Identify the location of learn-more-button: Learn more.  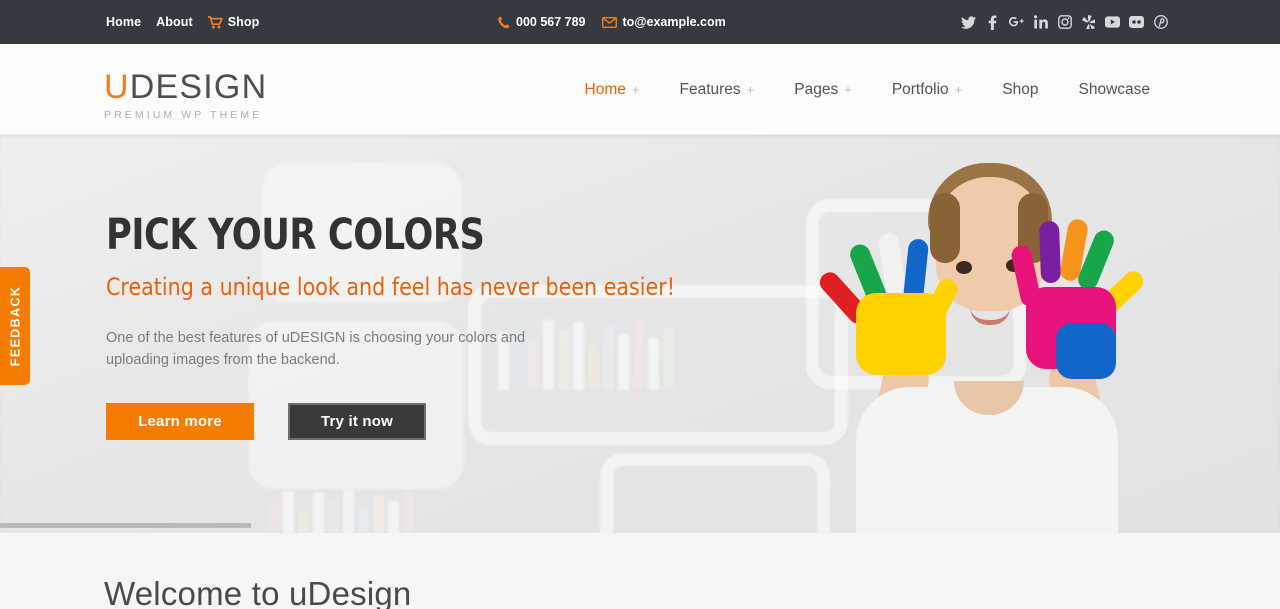
(180, 421).